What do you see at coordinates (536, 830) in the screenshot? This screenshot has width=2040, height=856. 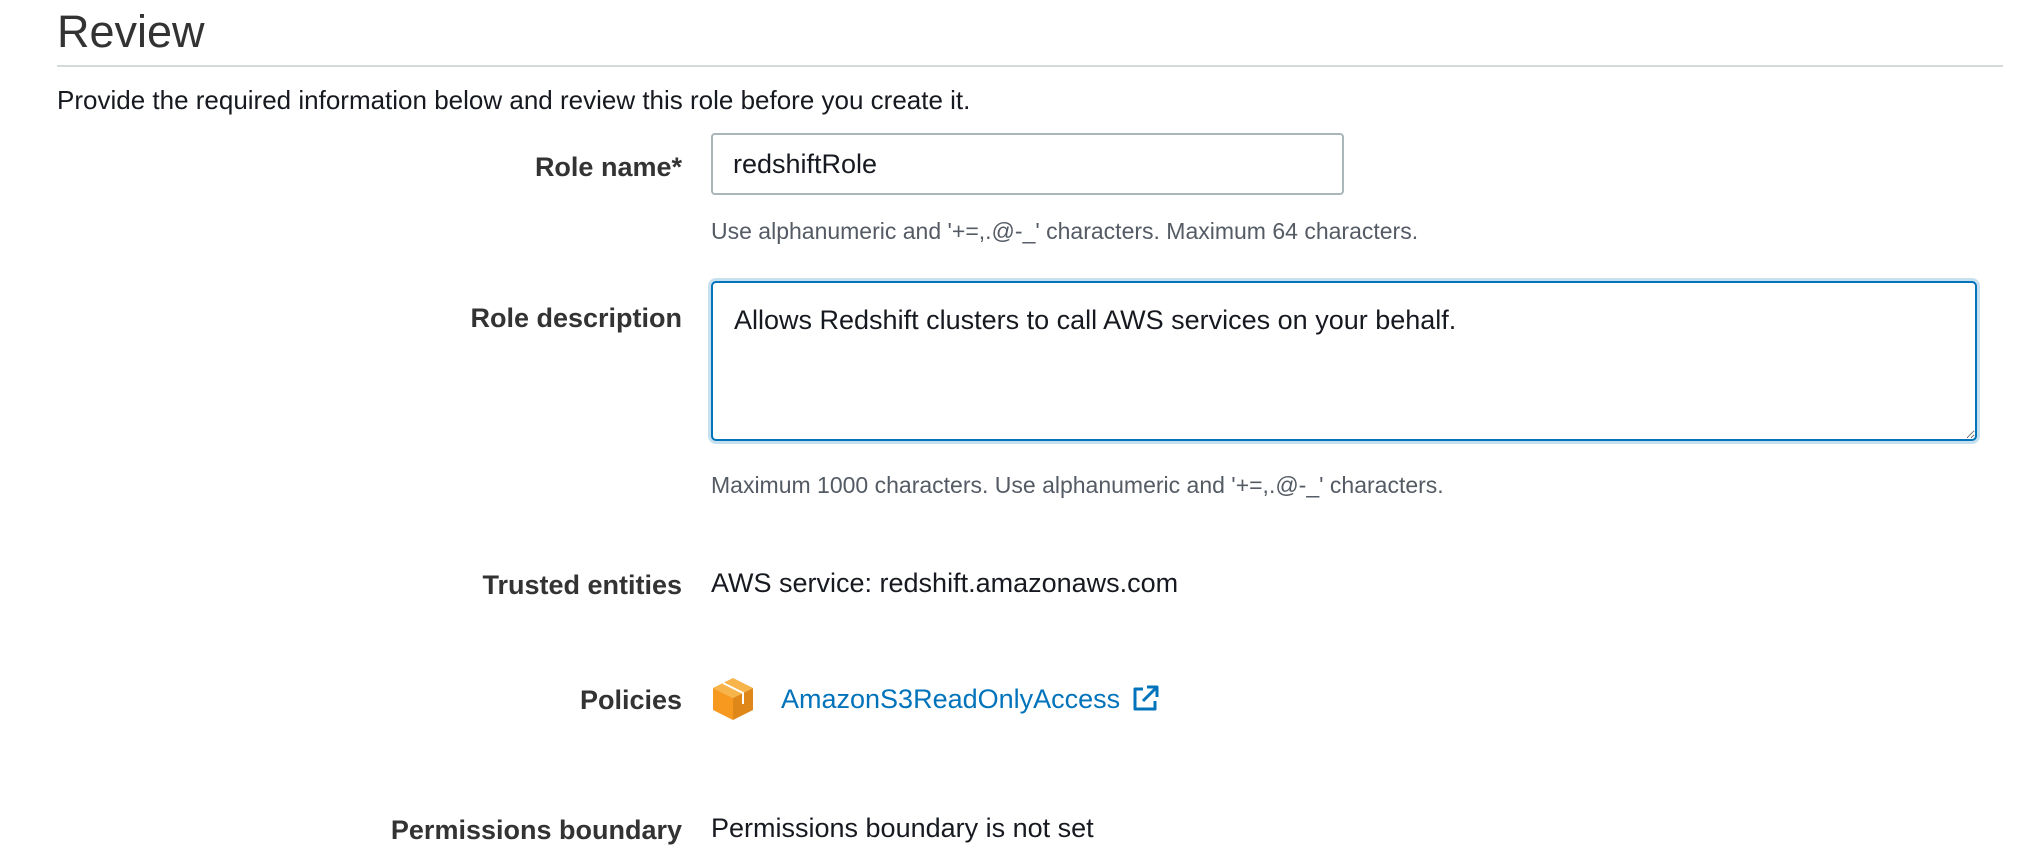 I see `permissions-boundary-label: Permissions boundary` at bounding box center [536, 830].